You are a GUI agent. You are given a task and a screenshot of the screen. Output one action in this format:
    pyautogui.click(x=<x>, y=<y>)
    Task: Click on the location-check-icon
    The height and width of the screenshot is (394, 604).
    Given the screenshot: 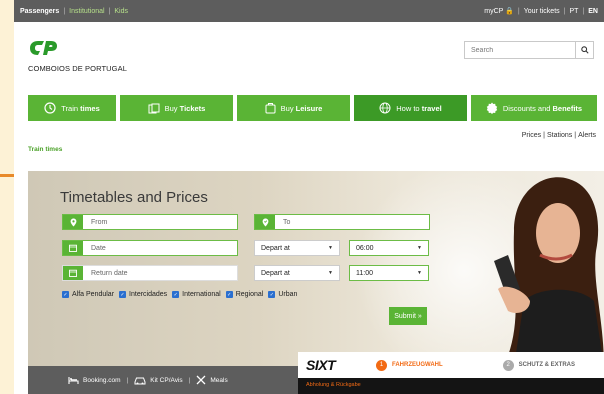 What is the action you would take?
    pyautogui.click(x=265, y=222)
    